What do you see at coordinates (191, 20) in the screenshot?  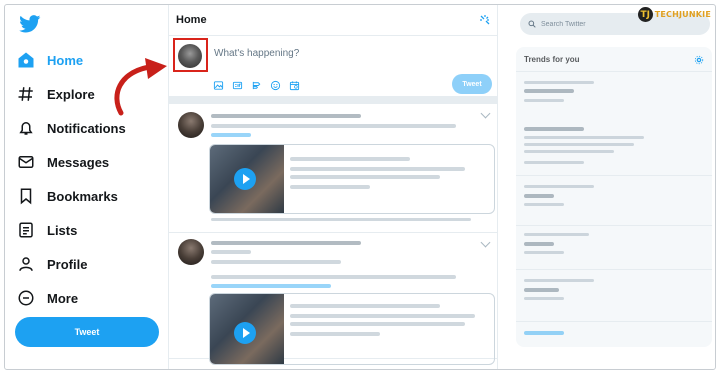 I see `page-title: Home` at bounding box center [191, 20].